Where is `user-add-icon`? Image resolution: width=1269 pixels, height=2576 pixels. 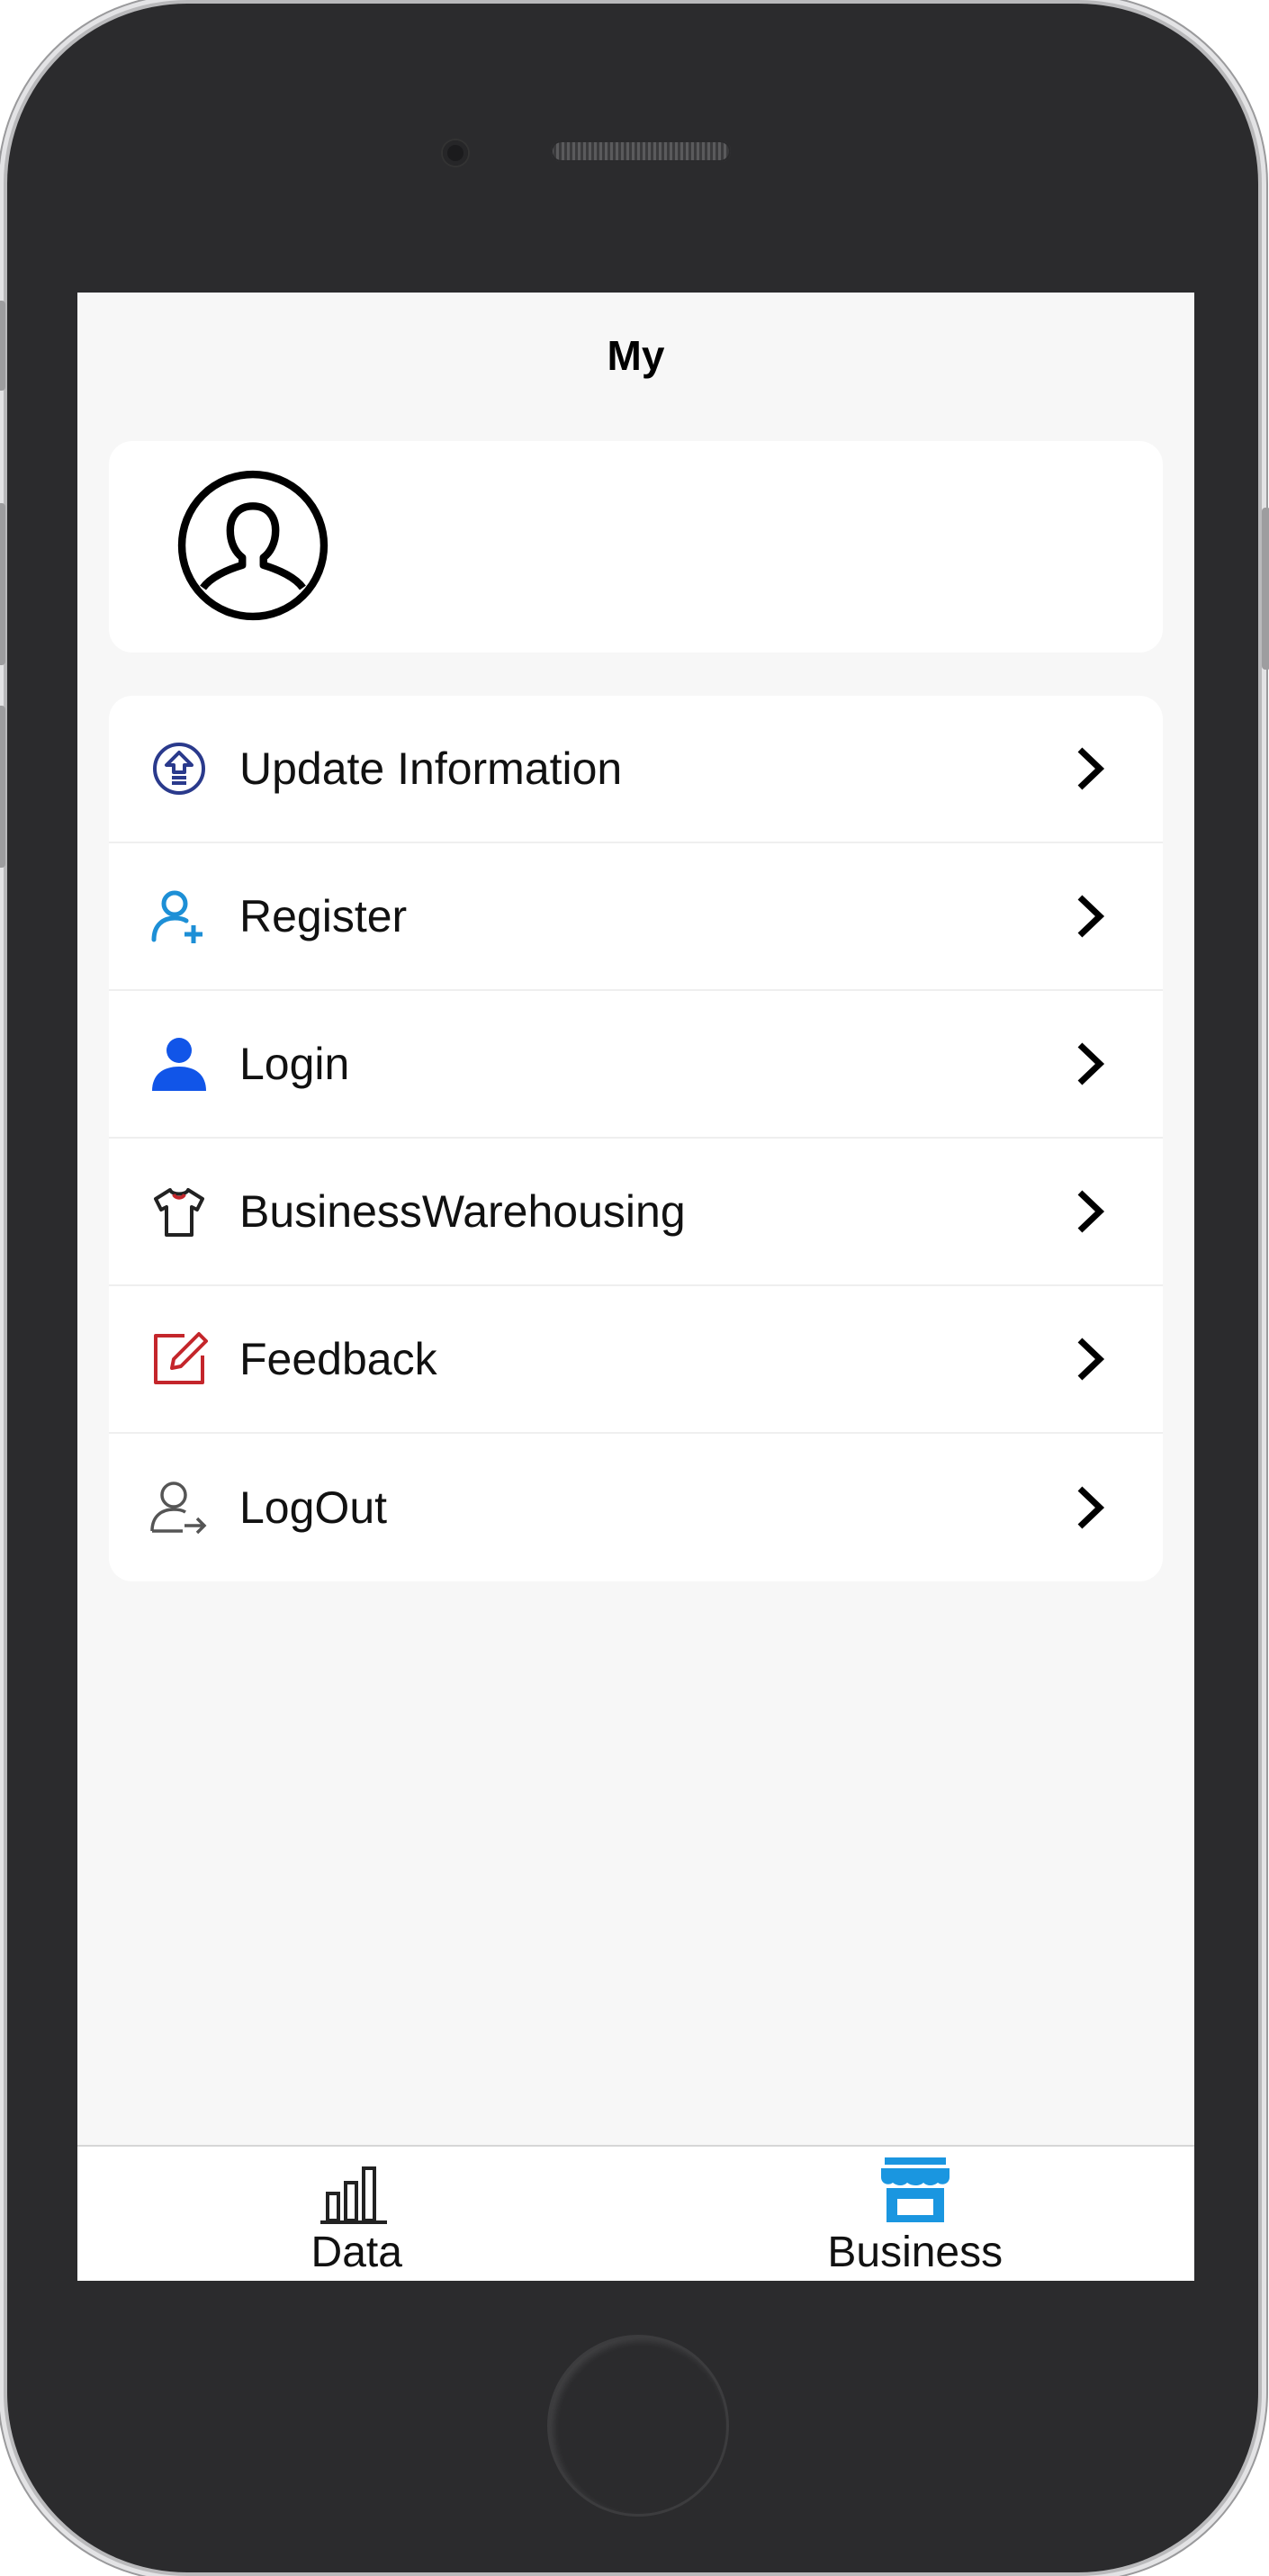 user-add-icon is located at coordinates (176, 916).